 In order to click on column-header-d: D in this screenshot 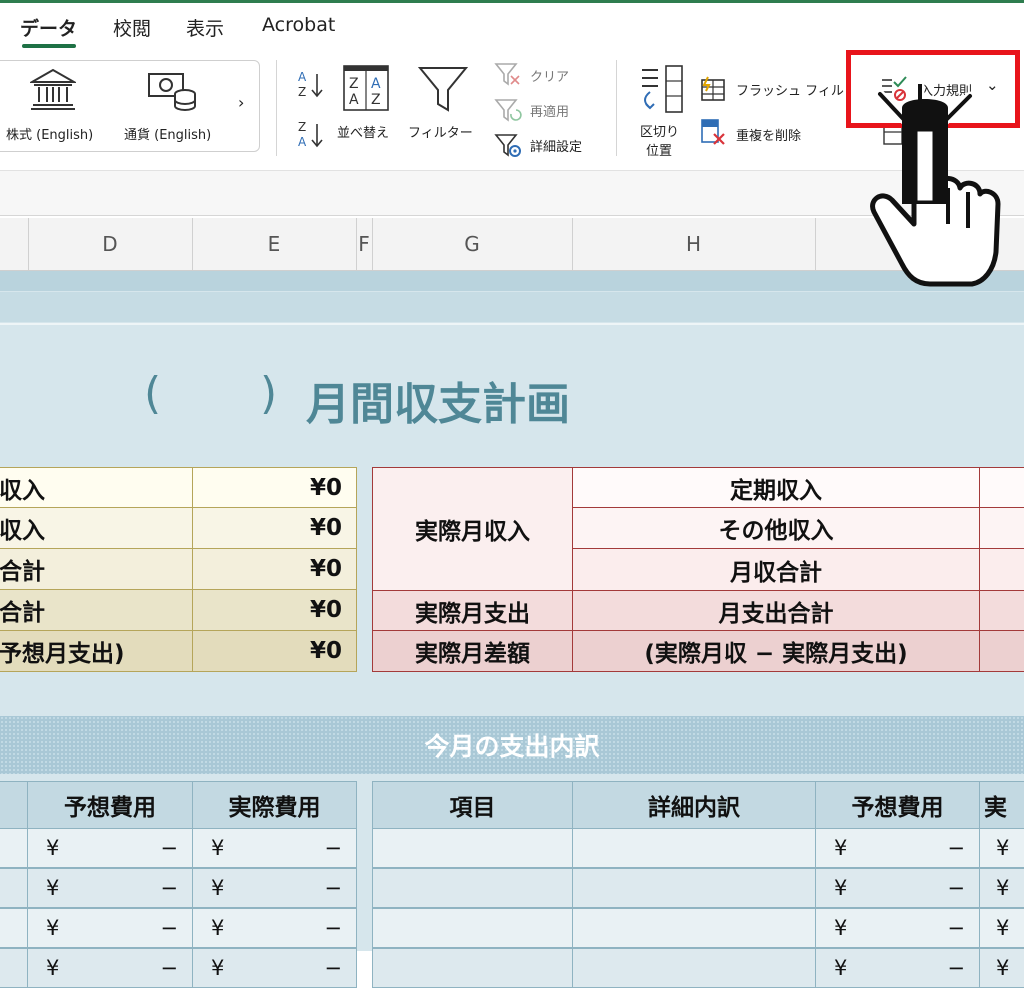, I will do `click(110, 244)`.